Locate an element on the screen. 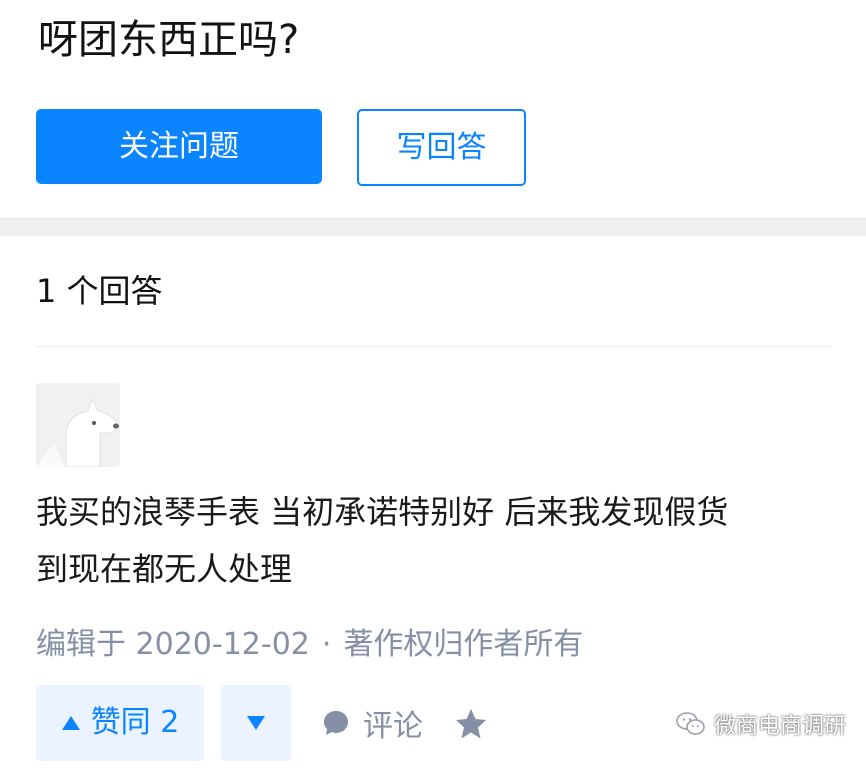  copyright-note: 著作权归作者所有 is located at coordinates (463, 644).